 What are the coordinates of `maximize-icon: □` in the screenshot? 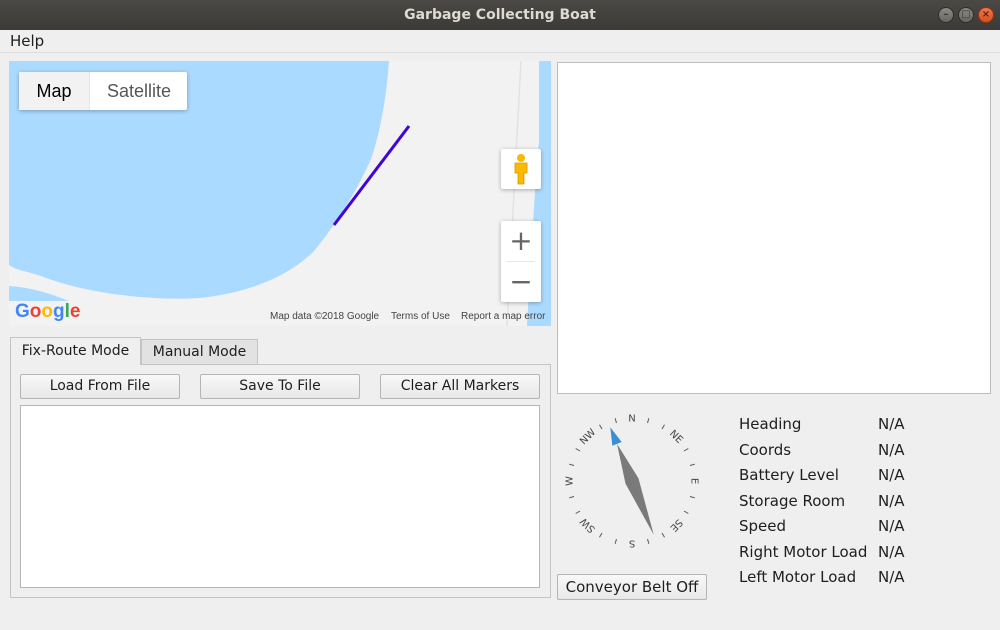 It's located at (966, 15).